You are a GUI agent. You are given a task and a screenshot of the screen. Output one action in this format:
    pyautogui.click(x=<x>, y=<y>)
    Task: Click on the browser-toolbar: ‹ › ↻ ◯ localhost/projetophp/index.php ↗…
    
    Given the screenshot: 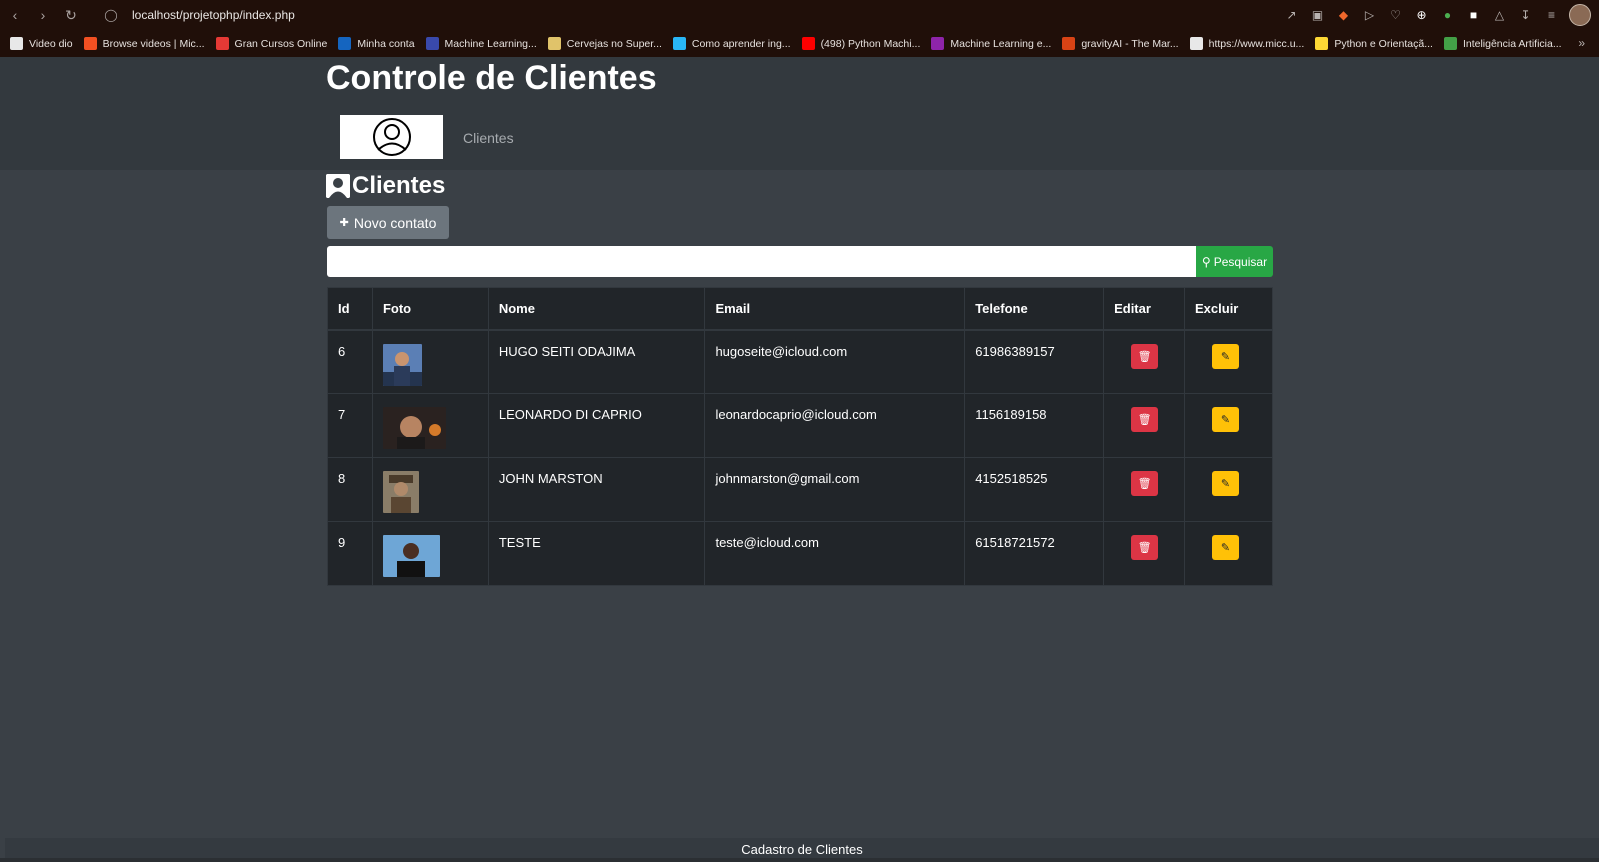 What is the action you would take?
    pyautogui.click(x=799, y=15)
    